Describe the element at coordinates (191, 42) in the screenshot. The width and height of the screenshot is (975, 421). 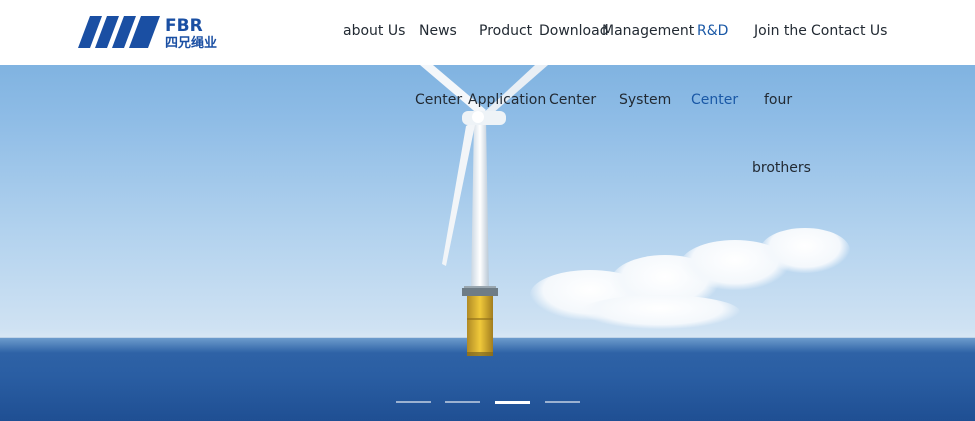
I see `logo-cn: 四兄绳业` at that location.